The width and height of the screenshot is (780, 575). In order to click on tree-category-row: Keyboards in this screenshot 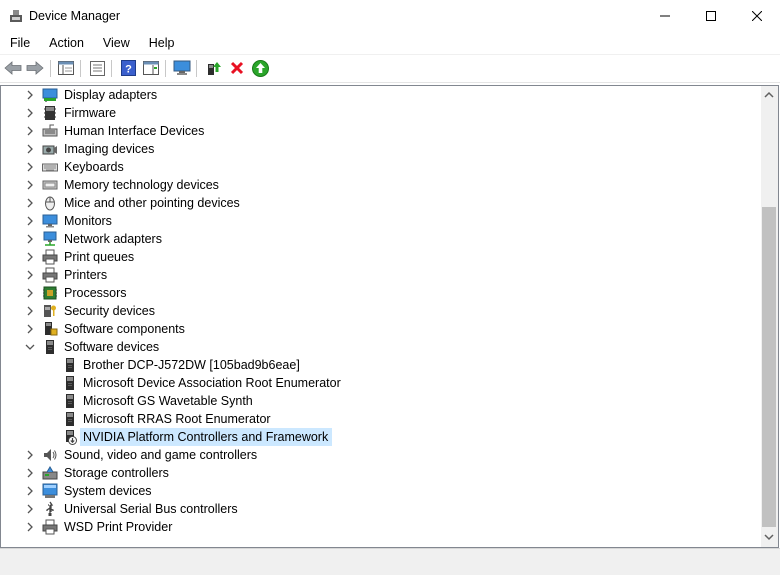, I will do `click(380, 167)`.